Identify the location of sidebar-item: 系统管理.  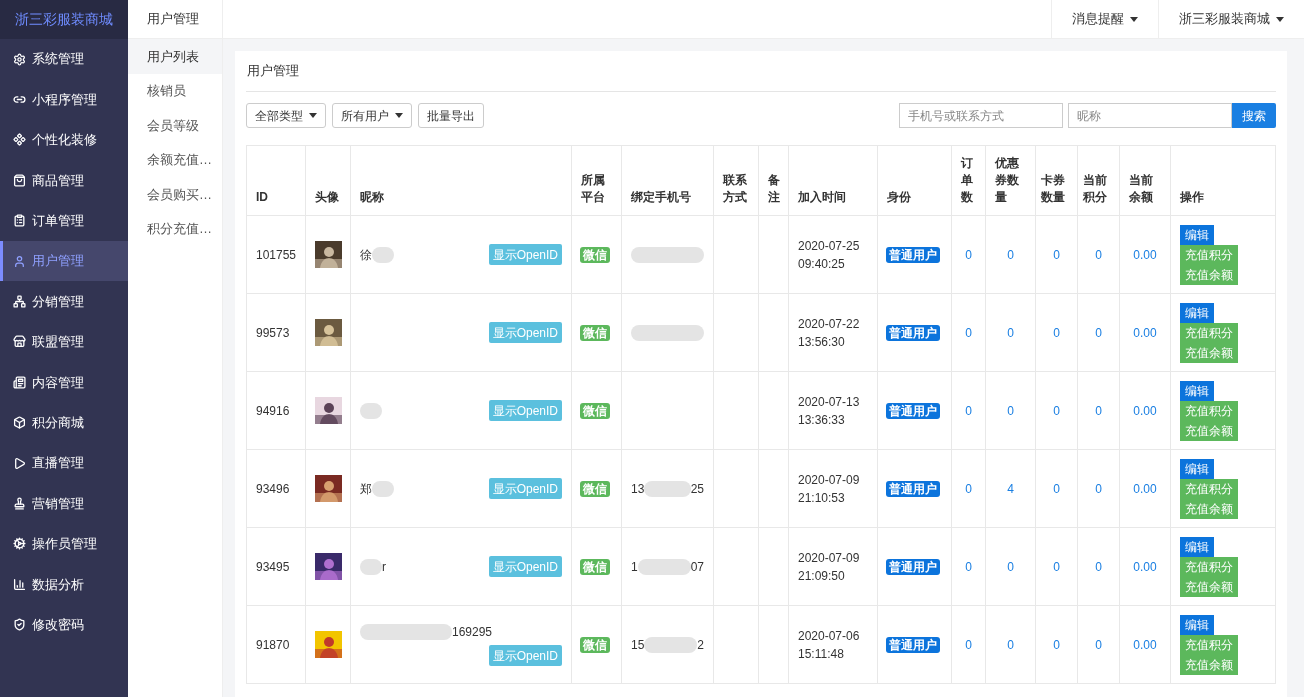
(64, 59).